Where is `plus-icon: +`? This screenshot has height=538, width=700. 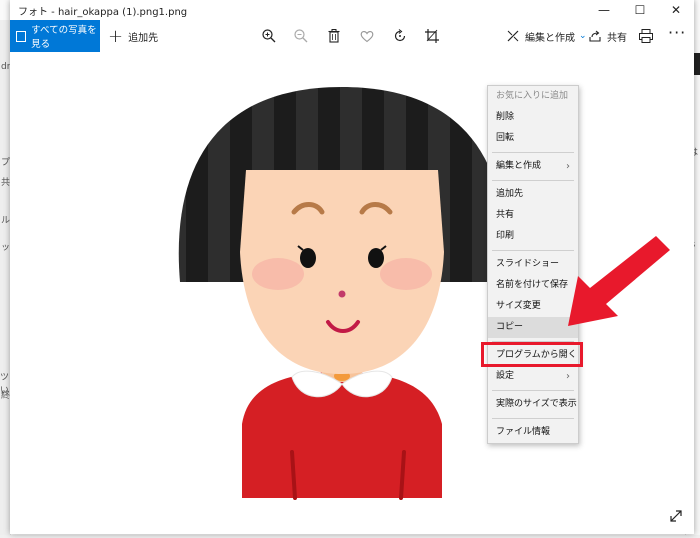
plus-icon: + is located at coordinates (116, 36).